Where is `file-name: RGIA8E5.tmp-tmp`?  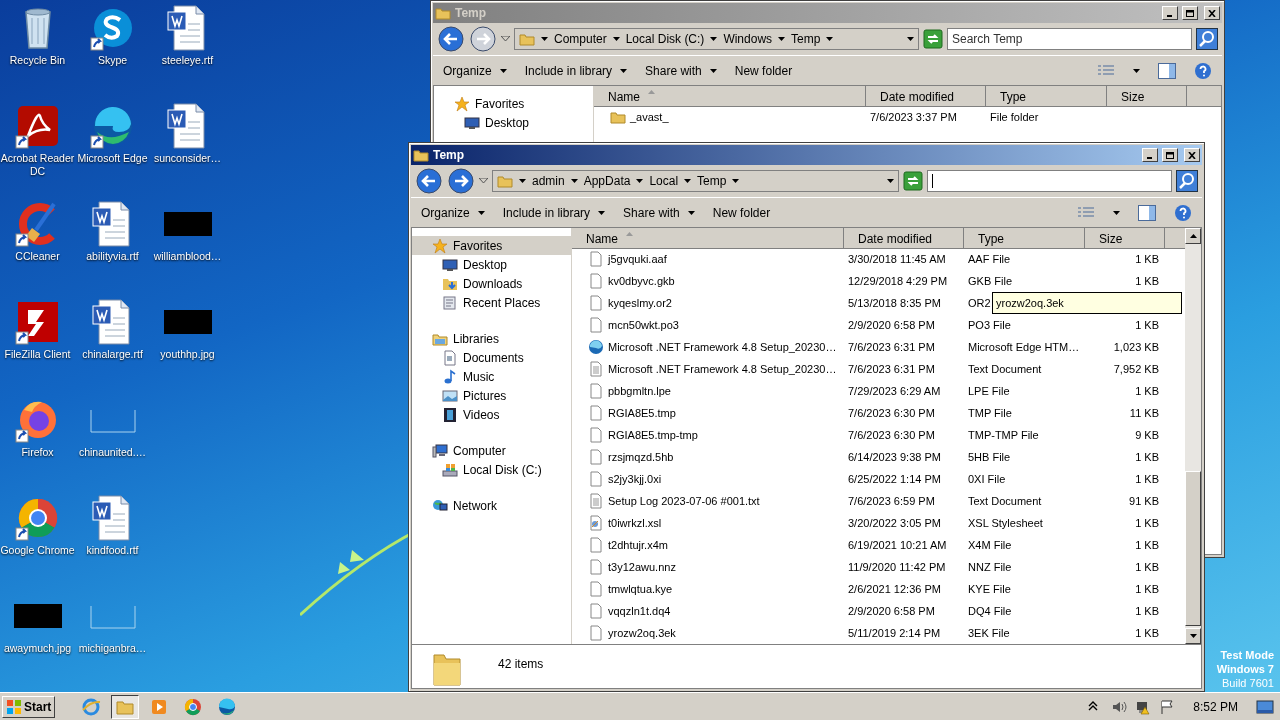 file-name: RGIA8E5.tmp-tmp is located at coordinates (708, 435).